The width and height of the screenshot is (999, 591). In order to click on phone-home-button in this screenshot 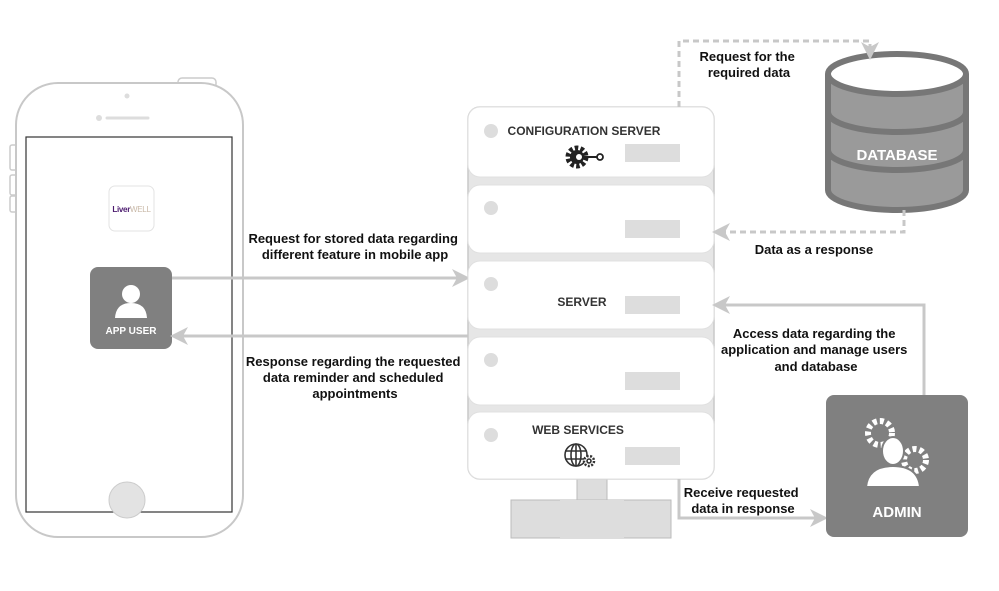, I will do `click(127, 500)`.